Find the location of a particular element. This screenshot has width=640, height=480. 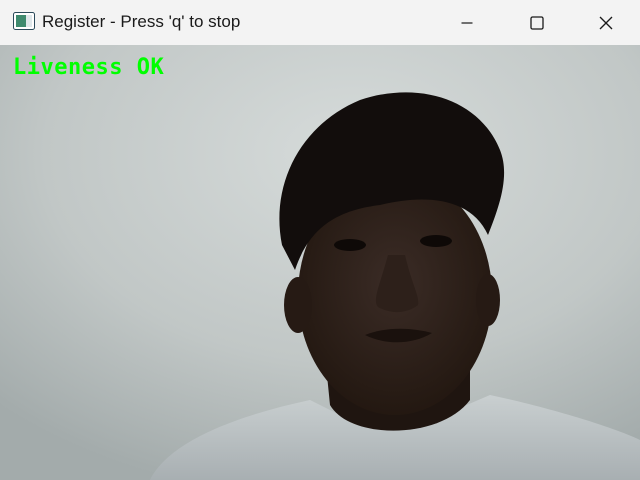

app-window-icon is located at coordinates (24, 21).